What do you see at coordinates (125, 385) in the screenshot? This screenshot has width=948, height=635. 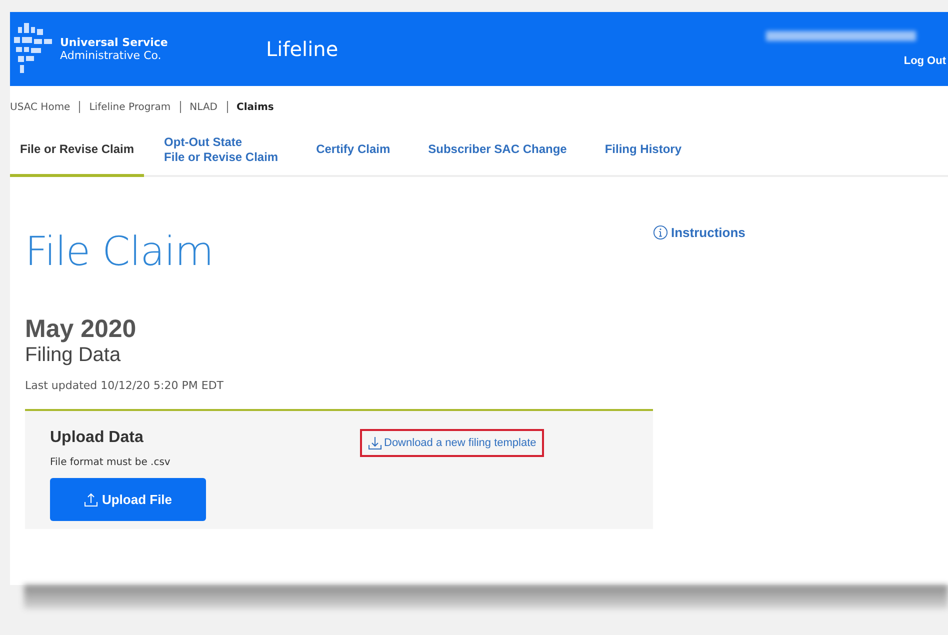 I see `last-updated-text: Last updated 10/12/20 5:20 PM EDT` at bounding box center [125, 385].